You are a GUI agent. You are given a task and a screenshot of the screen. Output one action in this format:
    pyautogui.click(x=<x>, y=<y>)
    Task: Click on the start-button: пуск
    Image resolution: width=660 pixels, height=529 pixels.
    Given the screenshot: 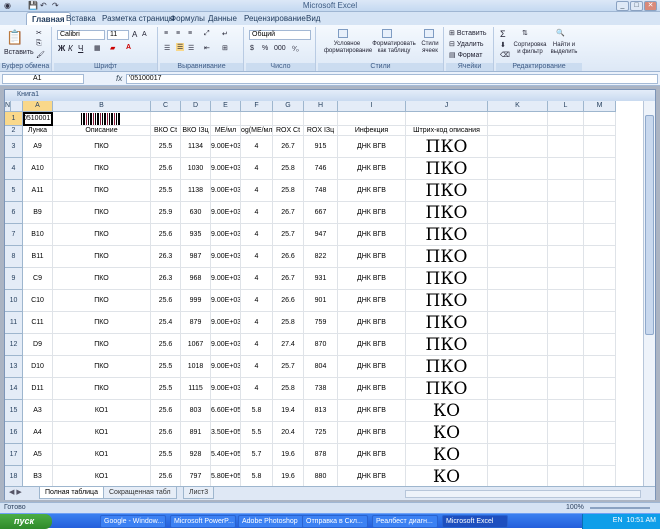 What is the action you would take?
    pyautogui.click(x=26, y=521)
    